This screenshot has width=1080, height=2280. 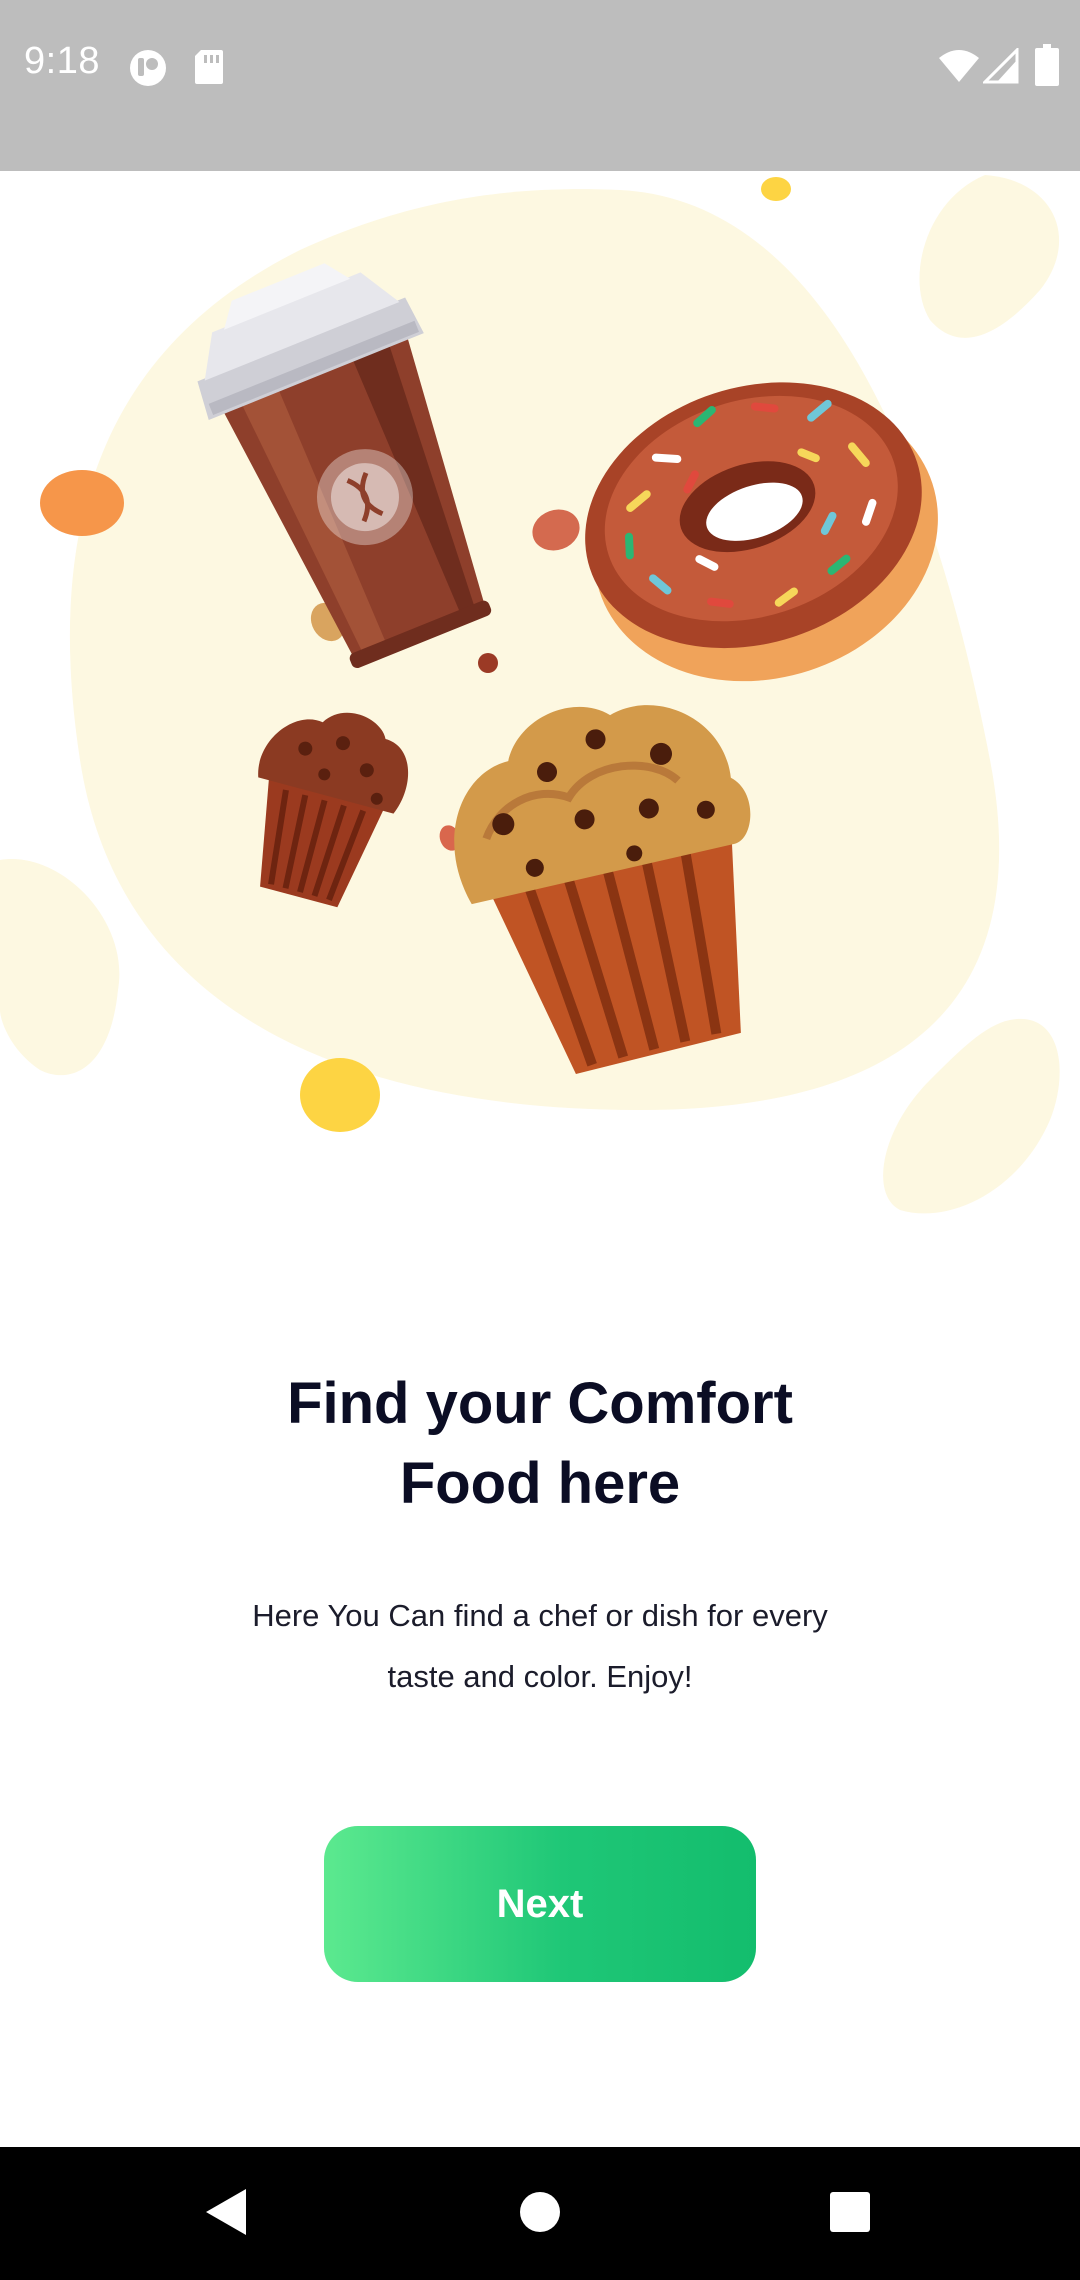 What do you see at coordinates (209, 67) in the screenshot?
I see `sd-card-icon` at bounding box center [209, 67].